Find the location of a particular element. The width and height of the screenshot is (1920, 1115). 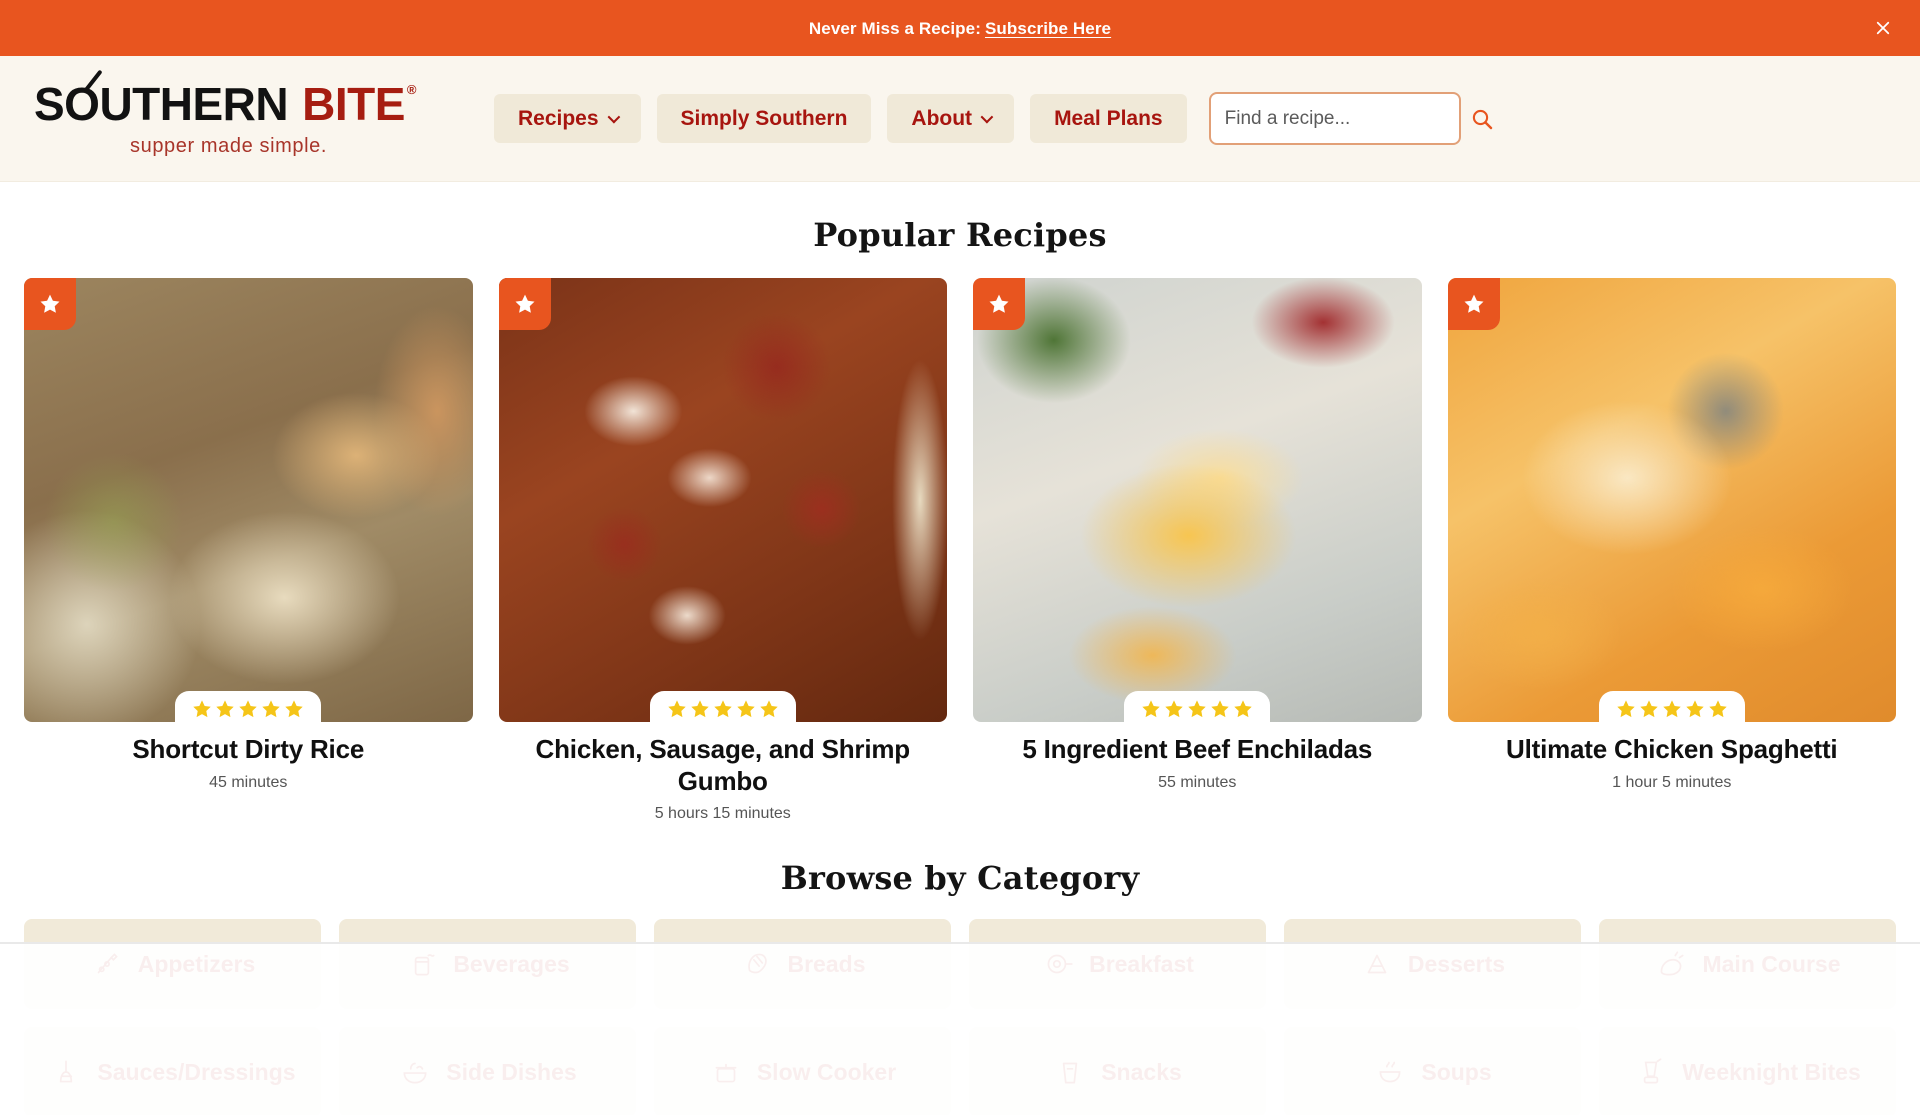

category-card-side-dishes: Side Dishes is located at coordinates (487, 1071).